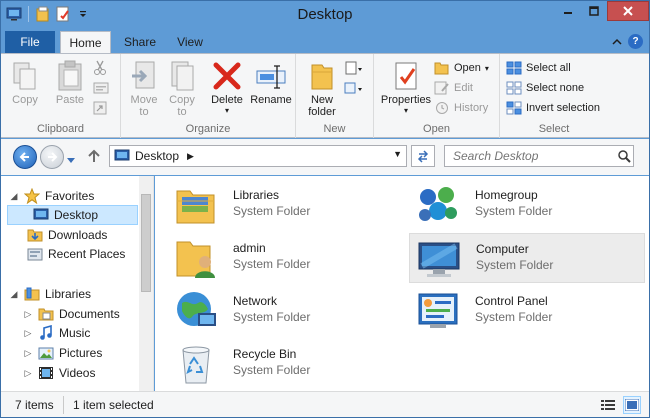 The image size is (650, 418). I want to click on forward-arrow-icon, so click(53, 157).